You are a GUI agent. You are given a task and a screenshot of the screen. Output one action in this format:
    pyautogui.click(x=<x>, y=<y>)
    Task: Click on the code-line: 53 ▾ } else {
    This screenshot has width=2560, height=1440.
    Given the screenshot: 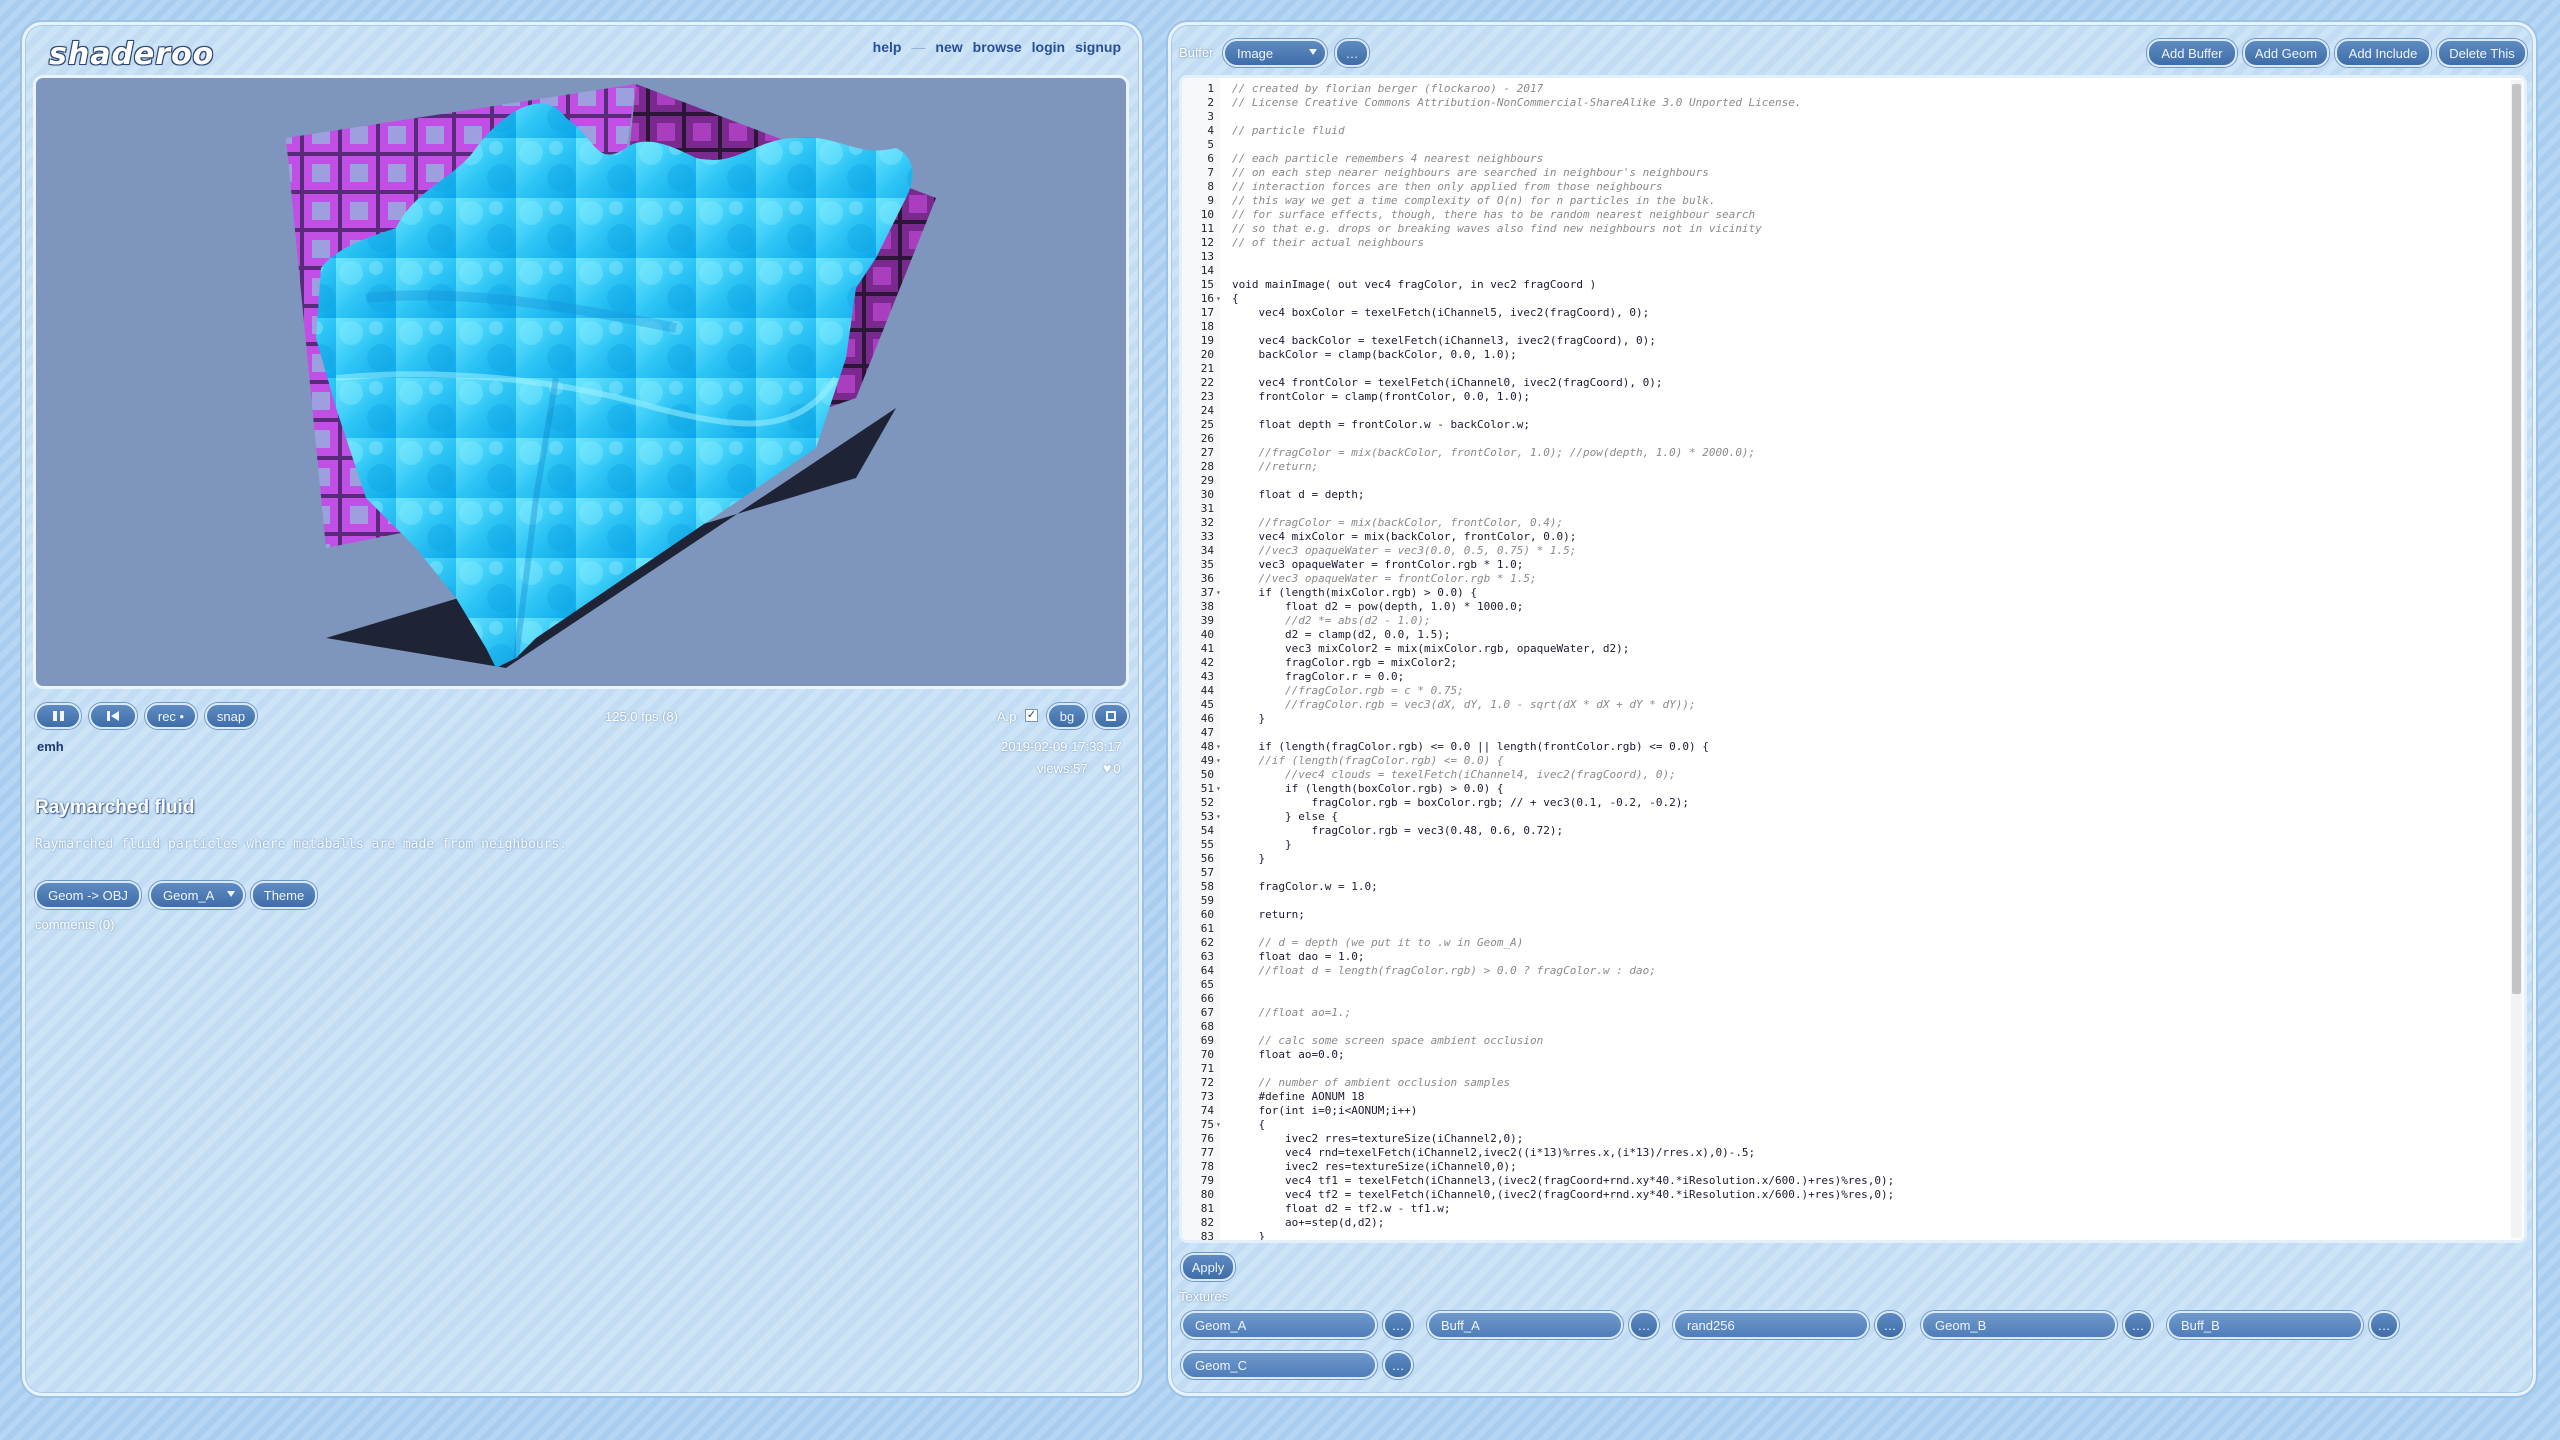 What is the action you would take?
    pyautogui.click(x=1846, y=817)
    